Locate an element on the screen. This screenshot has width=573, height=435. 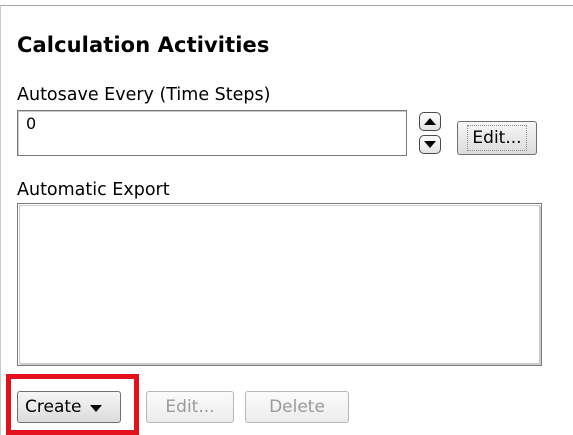
create-dropdown-button: Create is located at coordinates (69, 407).